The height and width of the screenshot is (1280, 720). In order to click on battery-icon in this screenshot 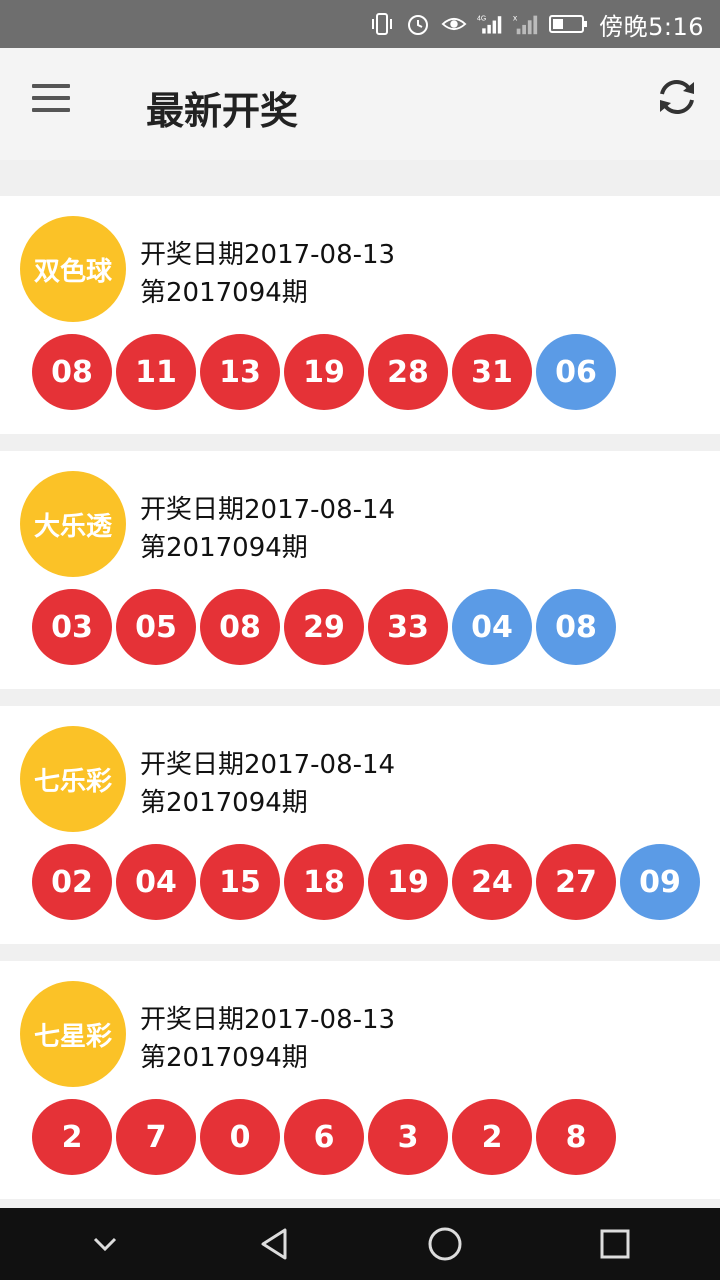, I will do `click(569, 24)`.